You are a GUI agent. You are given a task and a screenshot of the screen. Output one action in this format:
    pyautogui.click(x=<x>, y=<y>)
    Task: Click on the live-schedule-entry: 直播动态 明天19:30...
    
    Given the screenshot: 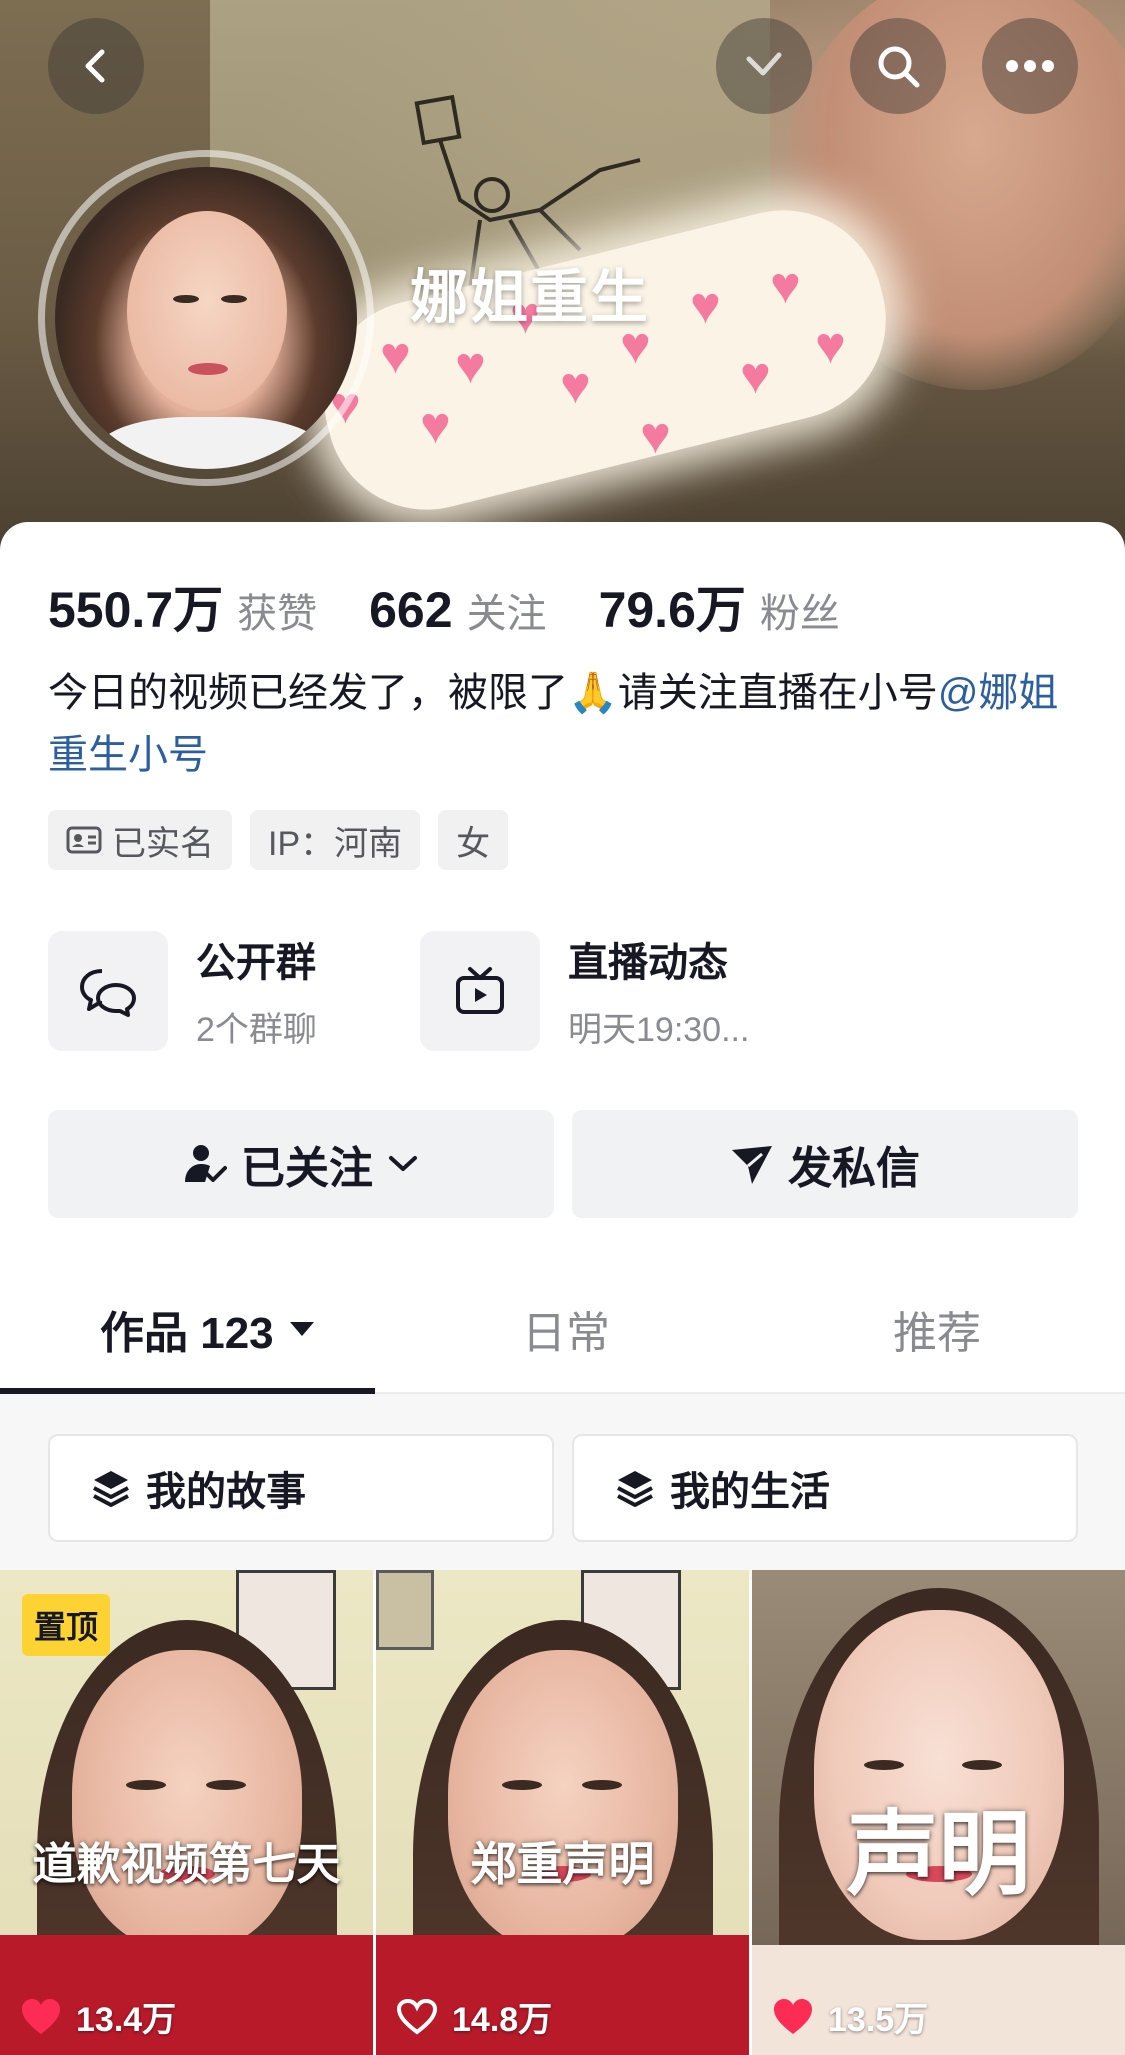 What is the action you would take?
    pyautogui.click(x=584, y=990)
    